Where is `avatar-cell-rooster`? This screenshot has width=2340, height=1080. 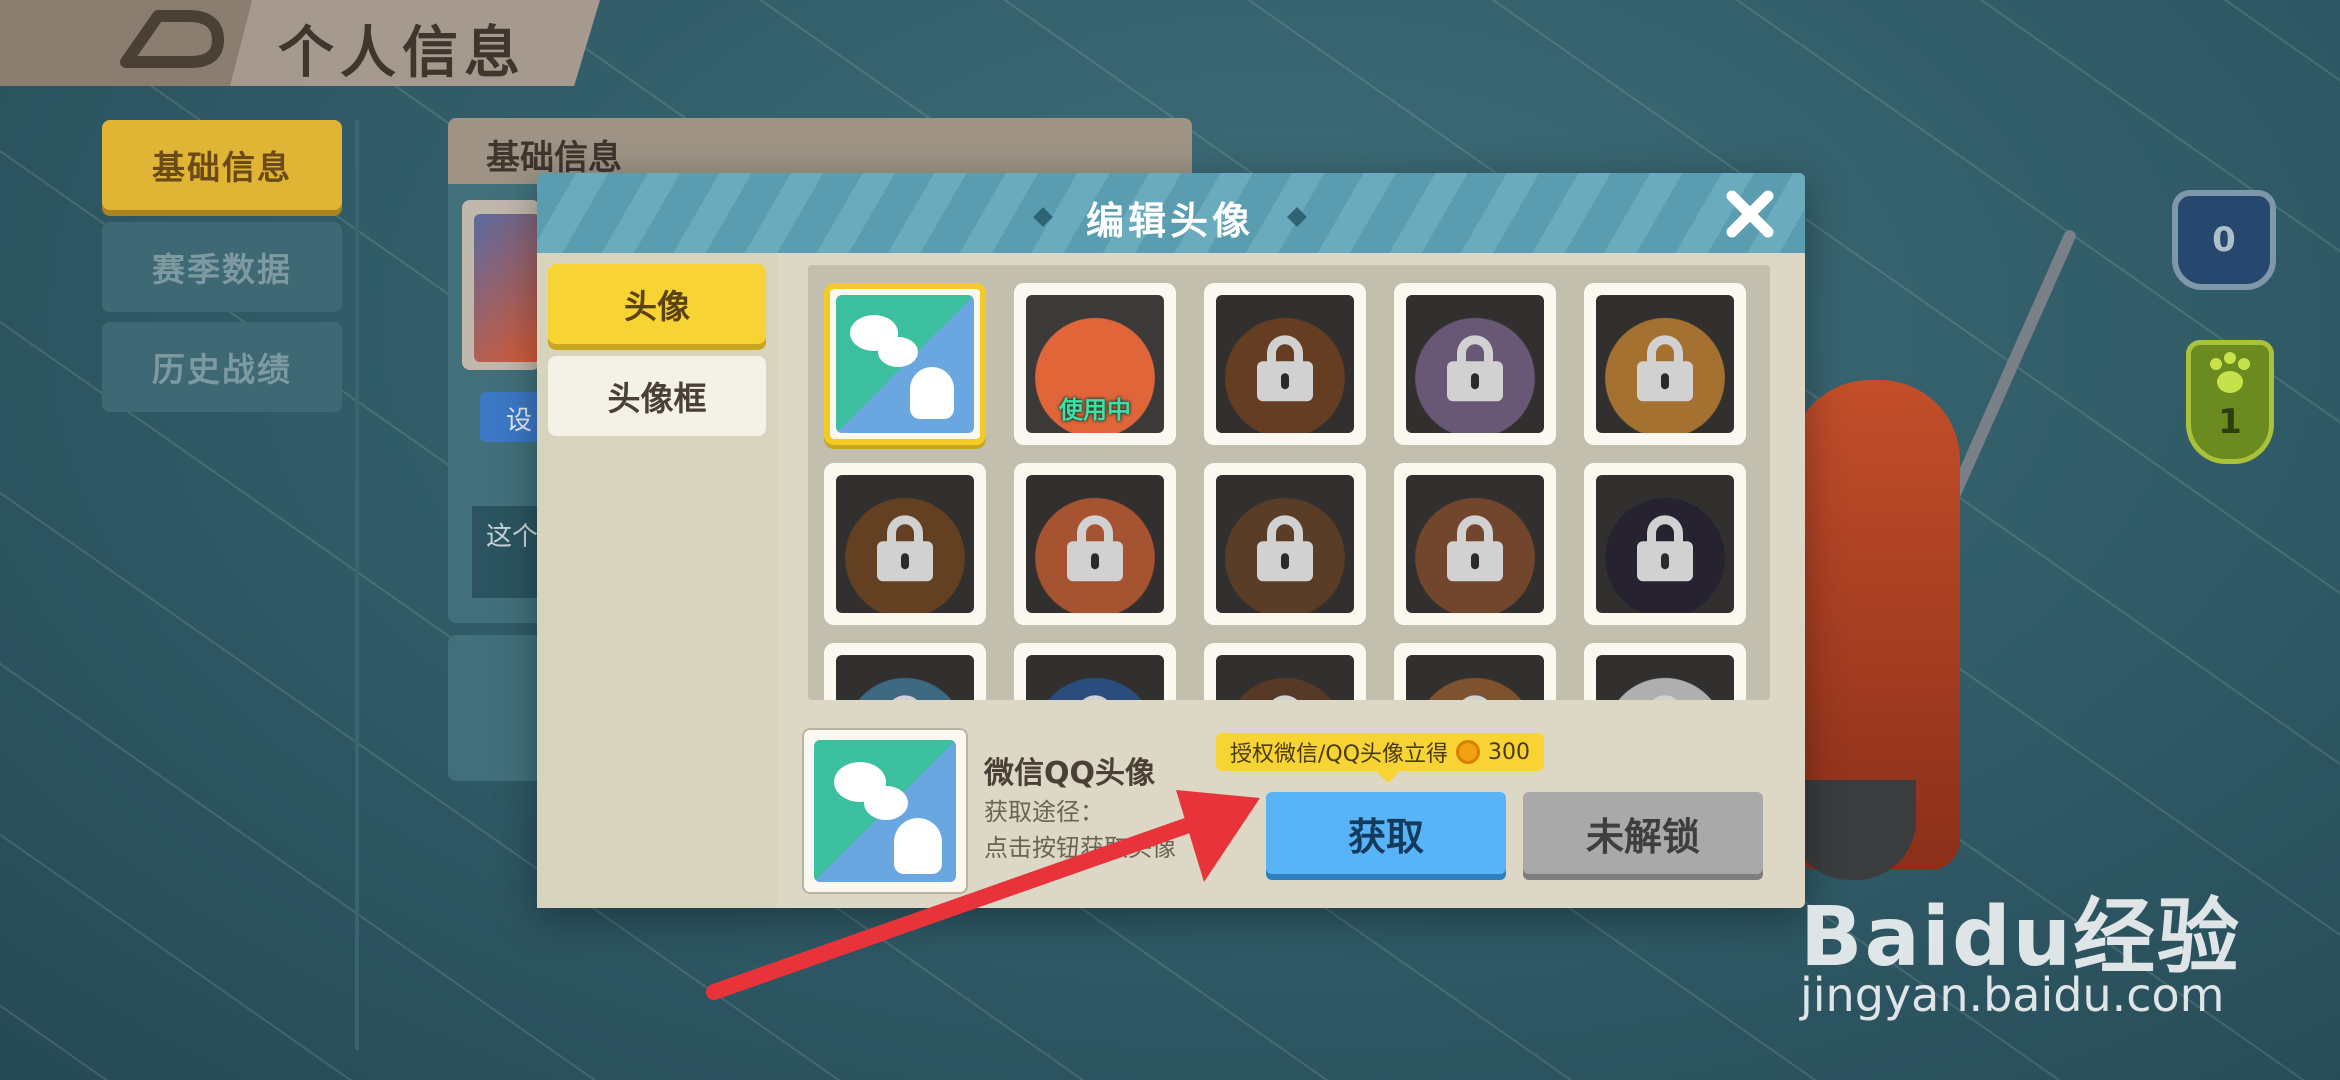 avatar-cell-rooster is located at coordinates (1665, 671).